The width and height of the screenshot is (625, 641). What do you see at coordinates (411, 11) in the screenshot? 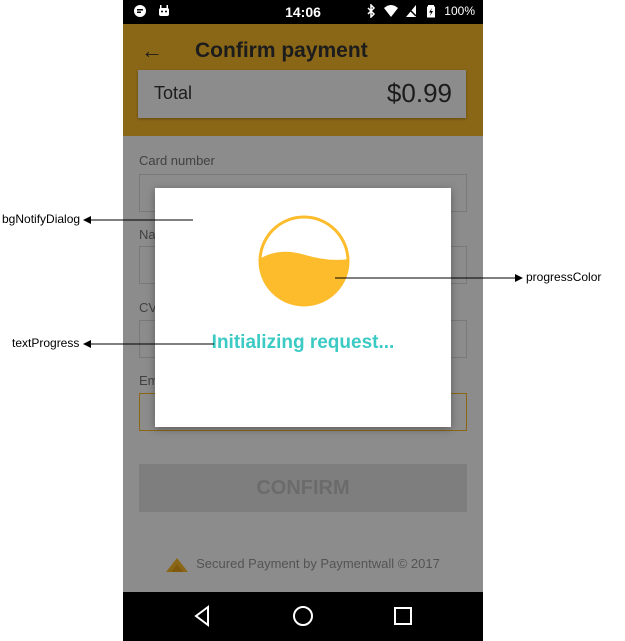
I see `no-sim-icon` at bounding box center [411, 11].